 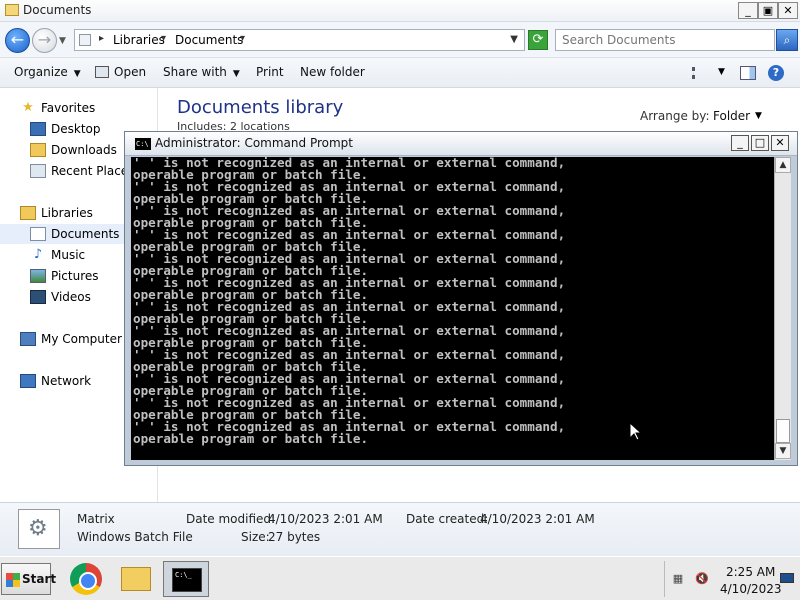 What do you see at coordinates (135, 537) in the screenshot?
I see `file-type: Windows Batch File` at bounding box center [135, 537].